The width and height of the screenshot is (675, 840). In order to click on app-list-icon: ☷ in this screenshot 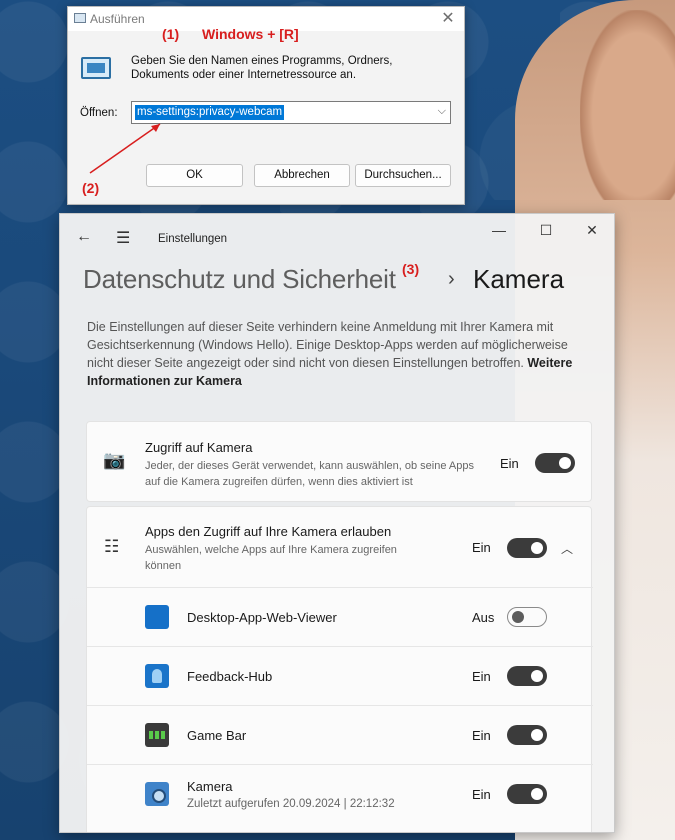, I will do `click(112, 546)`.